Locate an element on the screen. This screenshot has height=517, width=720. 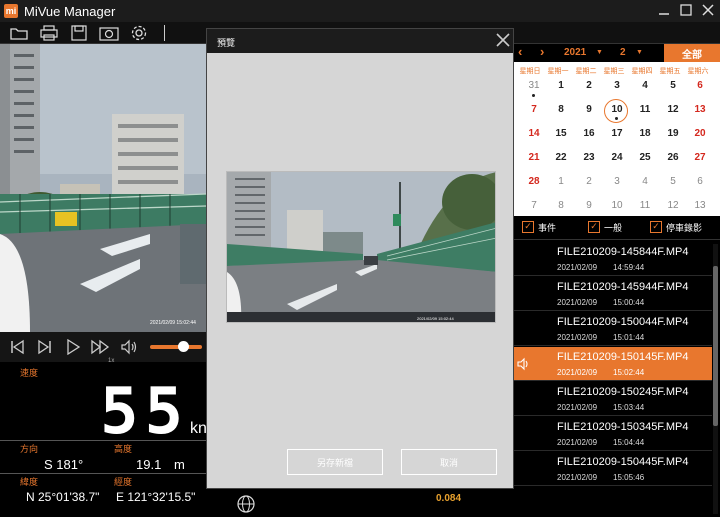
file-name: FILE210209-145844F.MP4 is located at coordinates (623, 252).